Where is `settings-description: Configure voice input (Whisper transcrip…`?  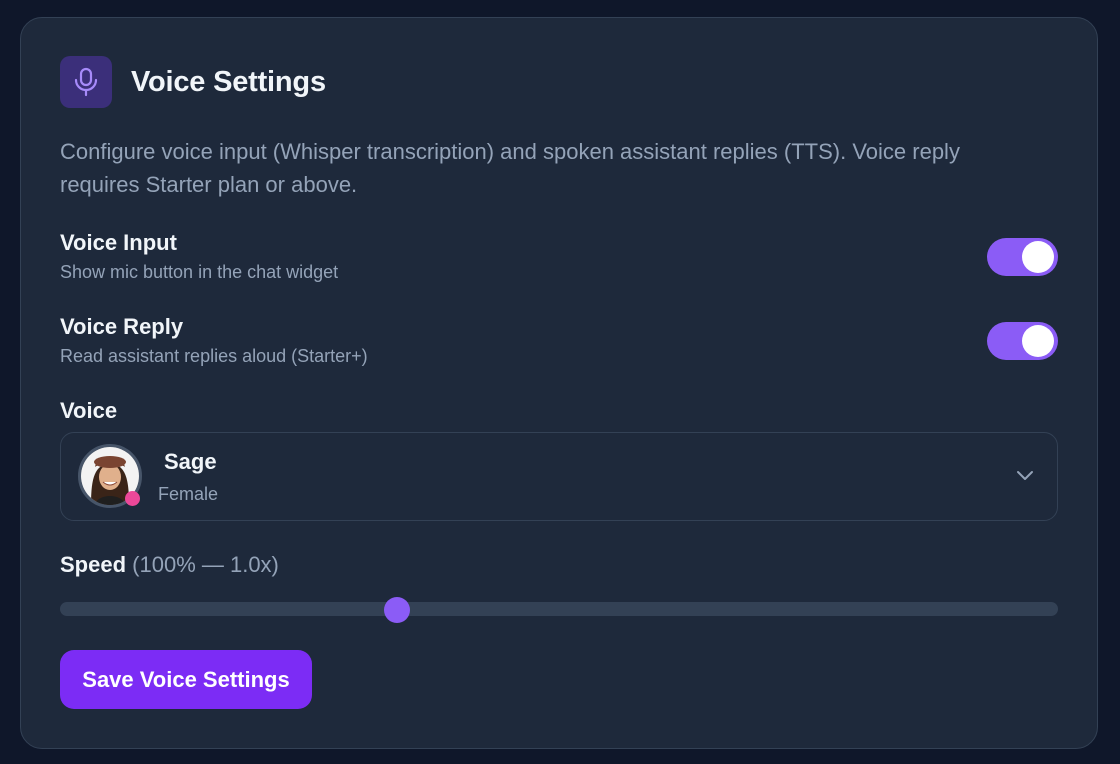 settings-description: Configure voice input (Whisper transcrip… is located at coordinates (510, 168).